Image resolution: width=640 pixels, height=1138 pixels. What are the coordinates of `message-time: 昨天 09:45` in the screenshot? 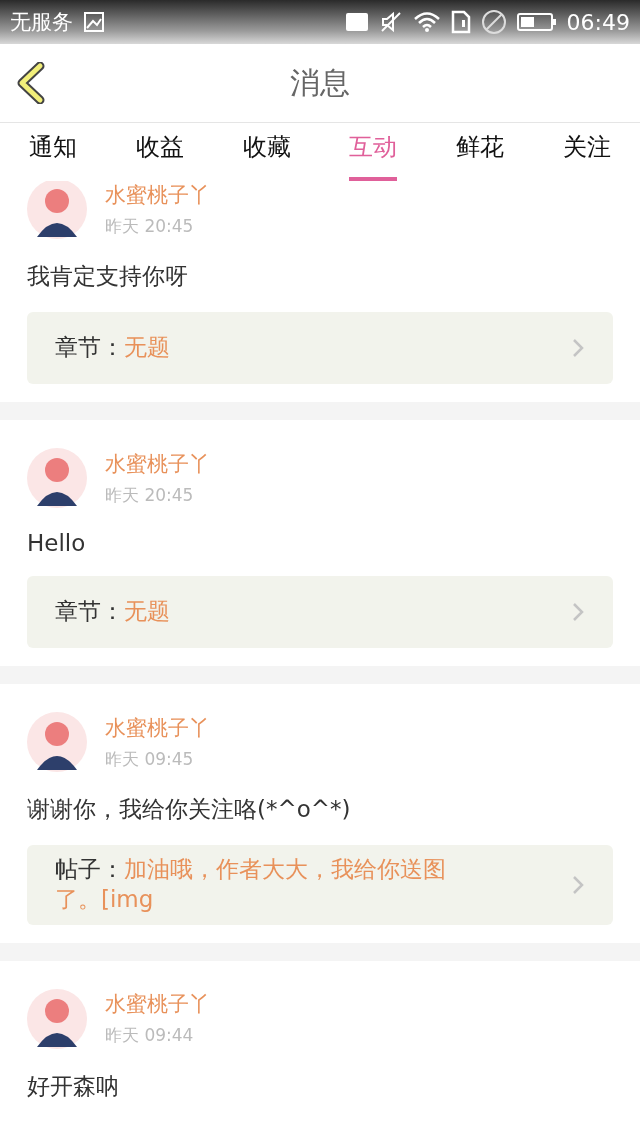 It's located at (150, 759).